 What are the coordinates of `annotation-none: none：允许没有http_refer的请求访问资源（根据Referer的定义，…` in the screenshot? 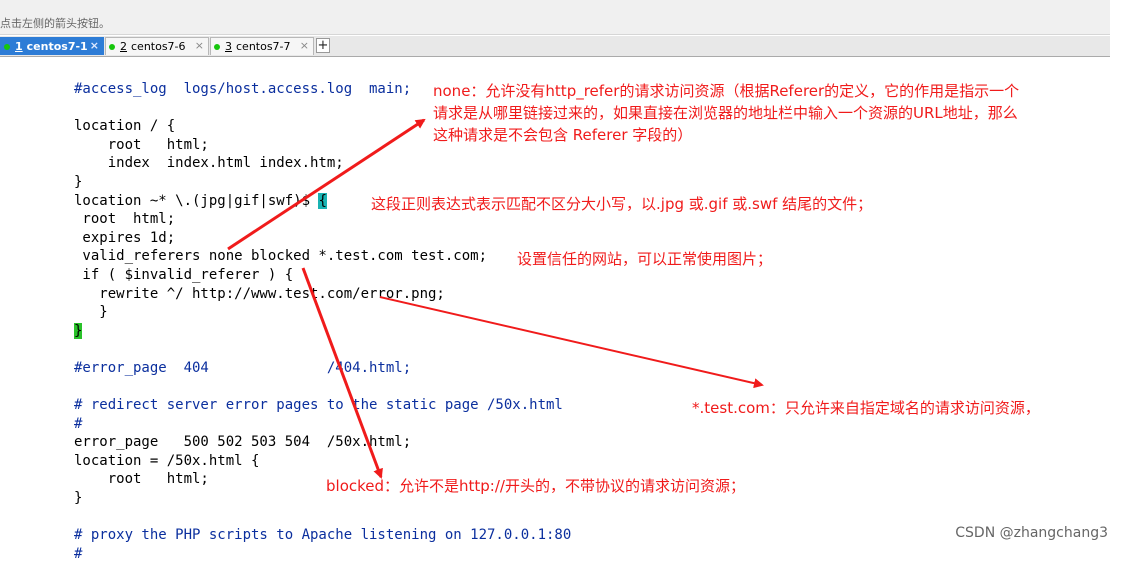 It's located at (726, 113).